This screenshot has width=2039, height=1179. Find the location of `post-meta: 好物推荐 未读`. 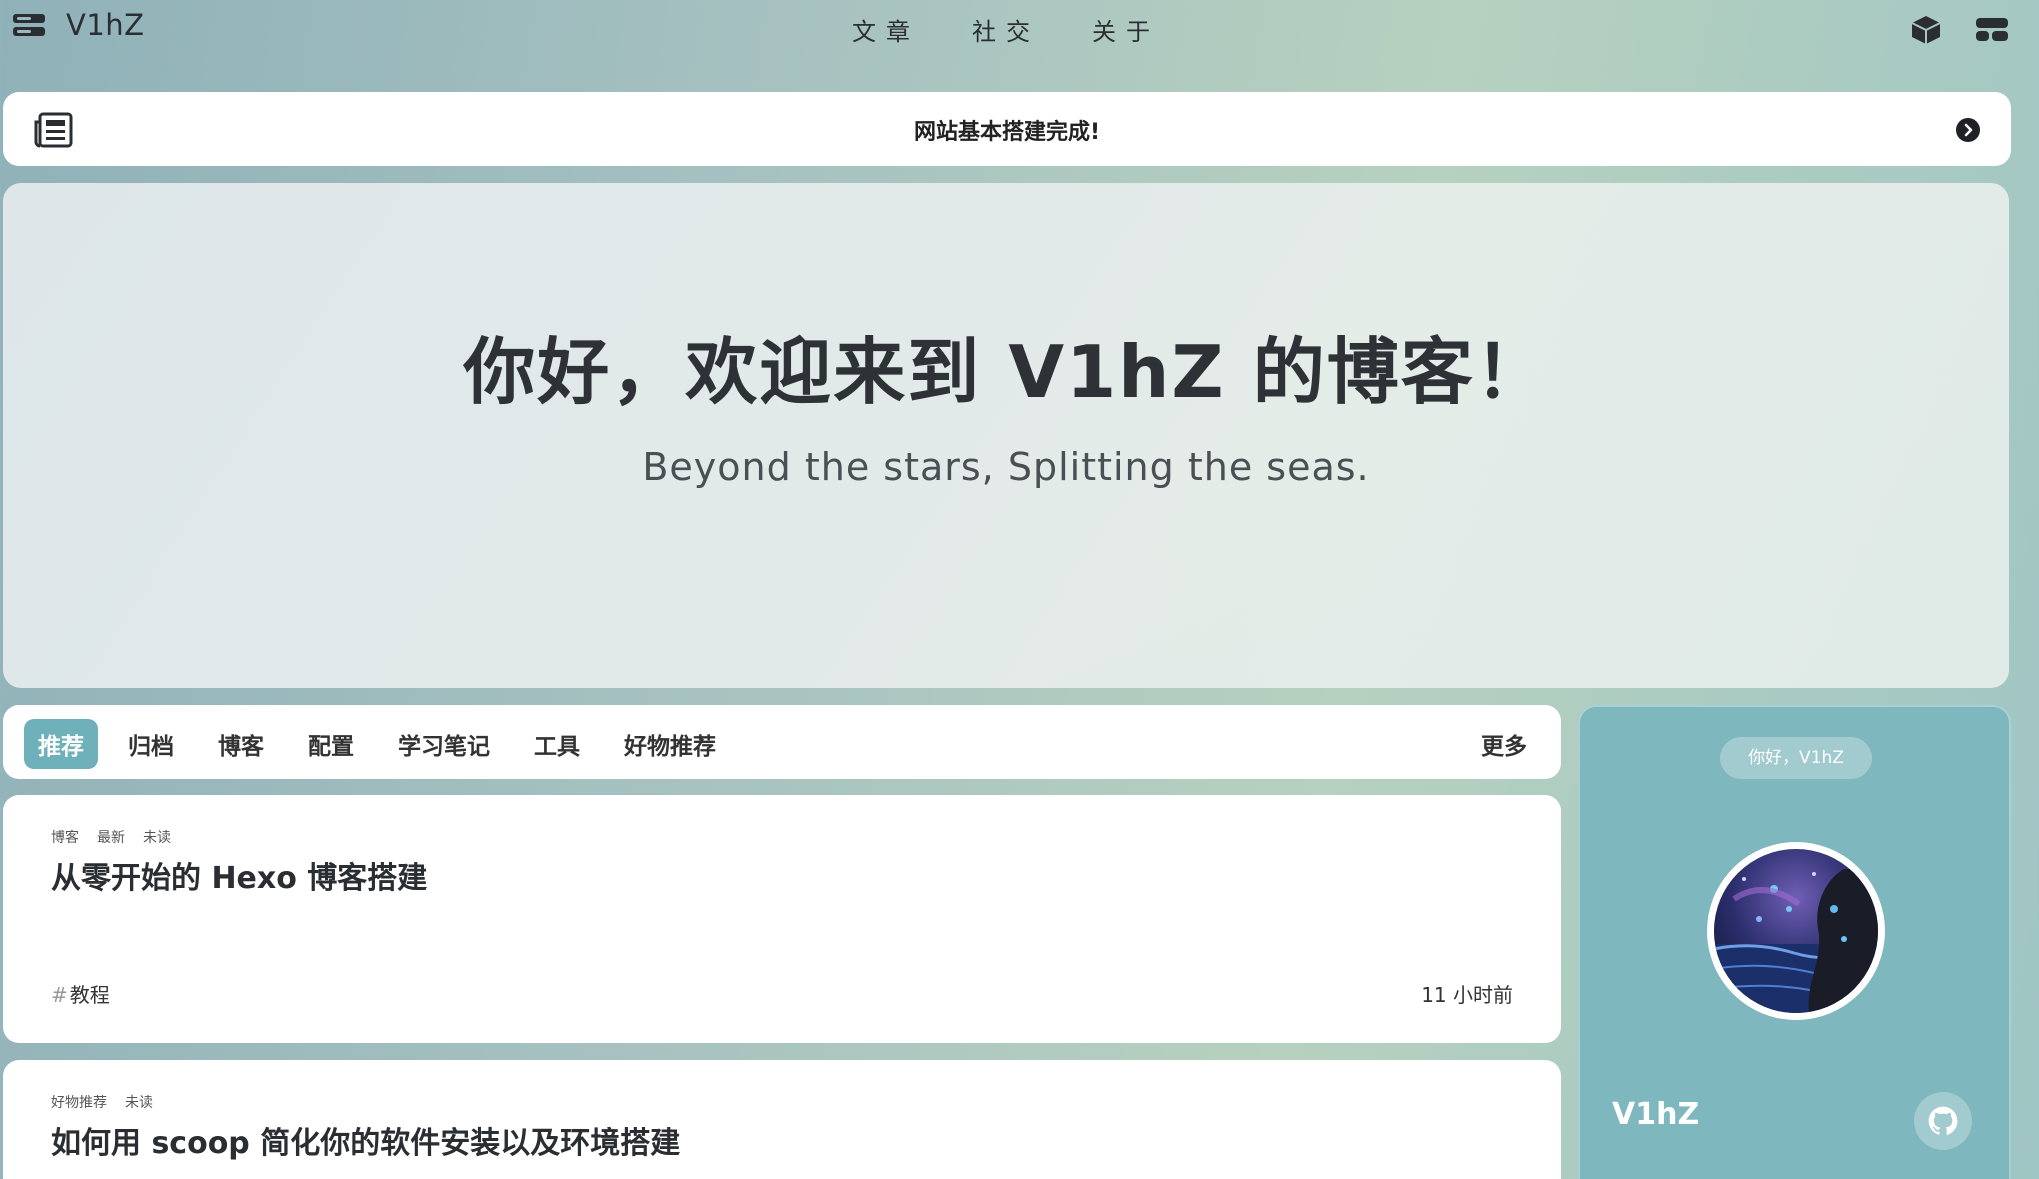

post-meta: 好物推荐 未读 is located at coordinates (102, 1102).